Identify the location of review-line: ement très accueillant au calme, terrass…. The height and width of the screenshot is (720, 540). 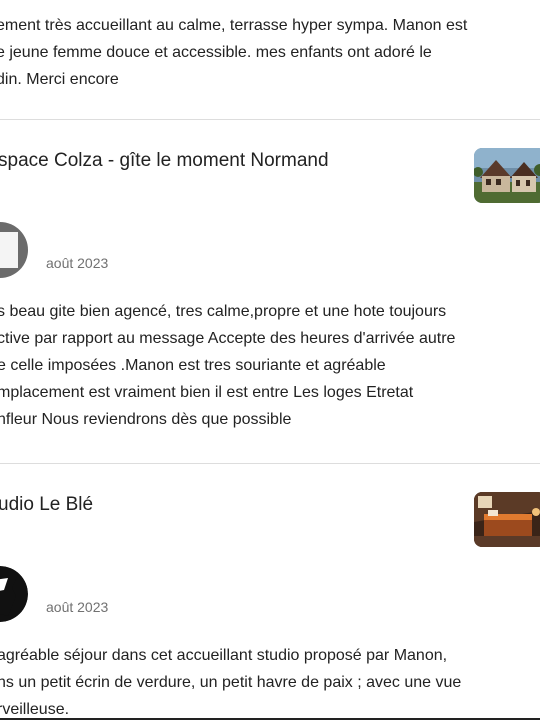
(234, 25).